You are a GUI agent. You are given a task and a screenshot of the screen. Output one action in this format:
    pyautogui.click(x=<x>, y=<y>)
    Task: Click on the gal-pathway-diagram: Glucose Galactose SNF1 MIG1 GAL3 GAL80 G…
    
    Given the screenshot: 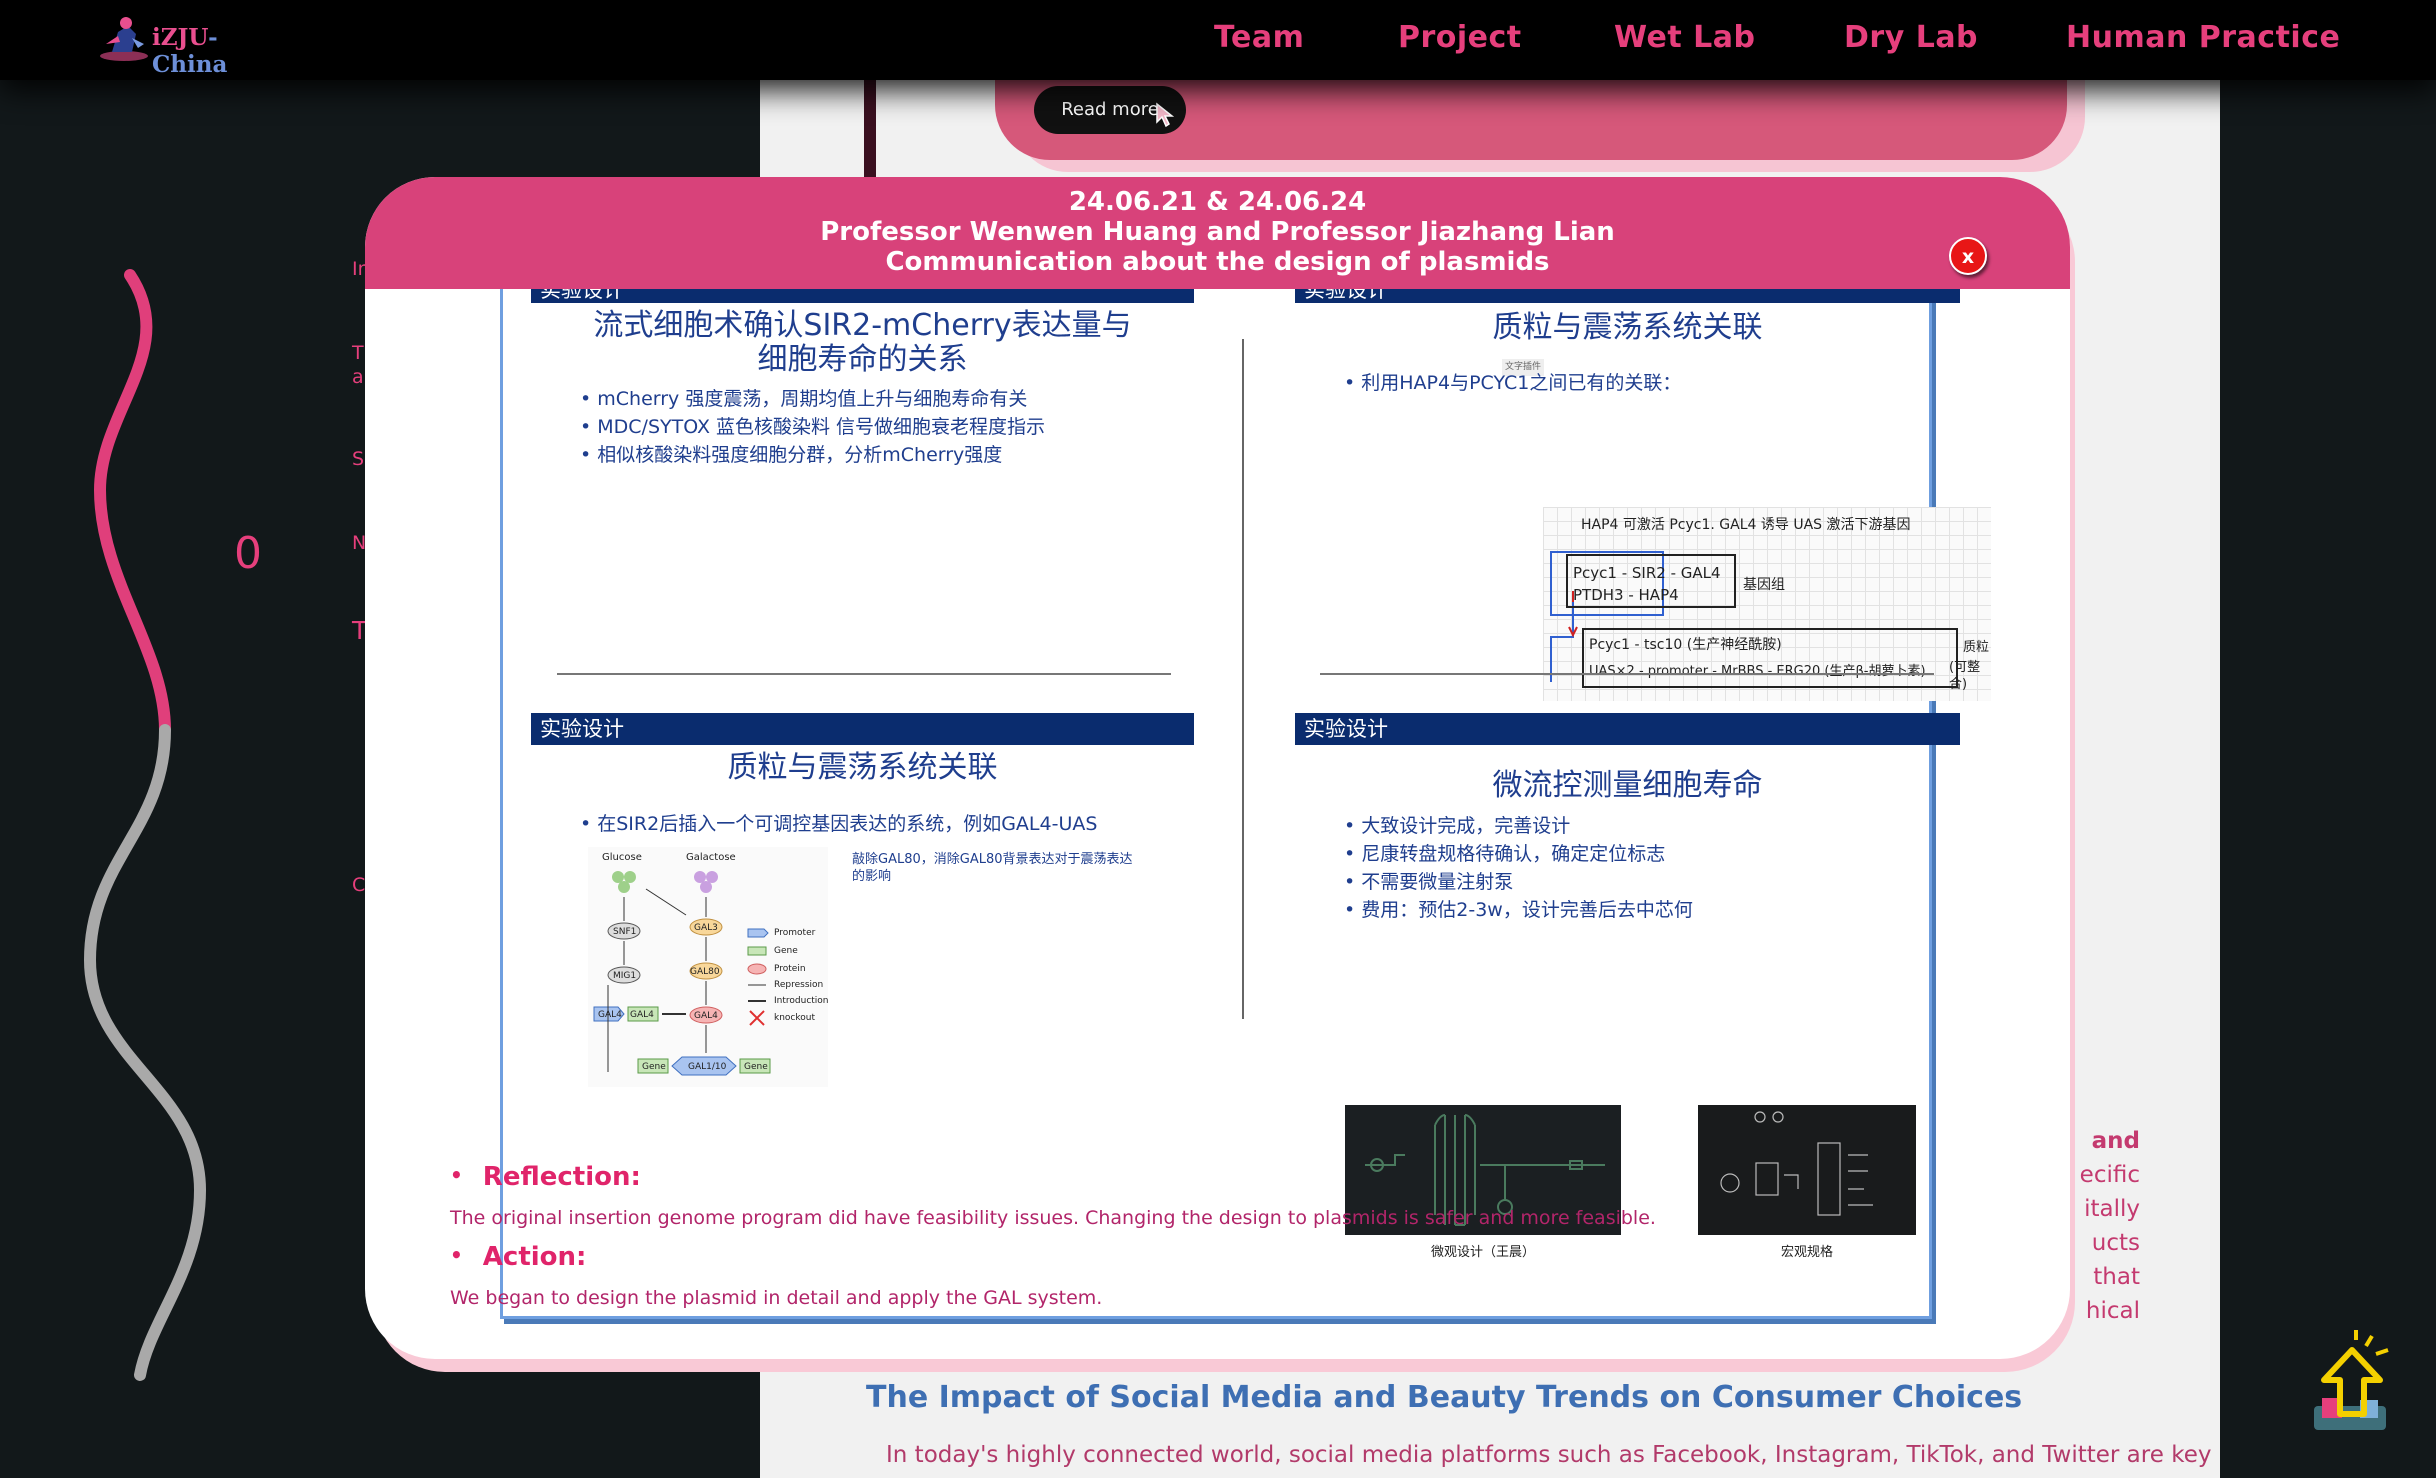 What is the action you would take?
    pyautogui.click(x=708, y=967)
    